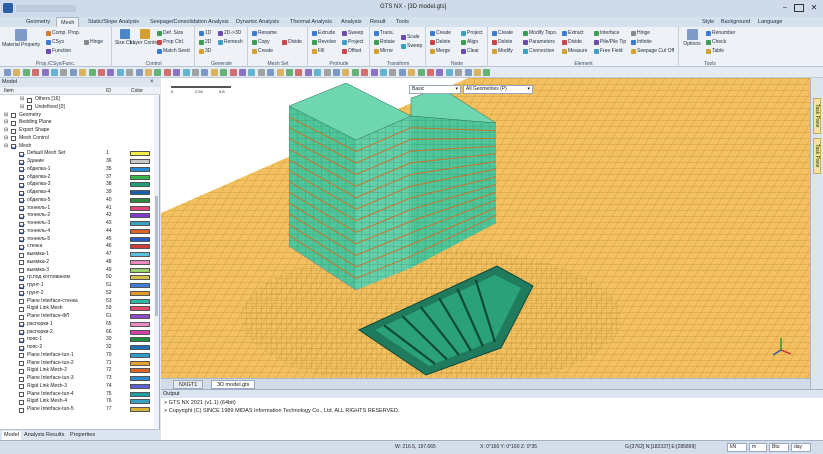  What do you see at coordinates (77, 325) in the screenshot?
I see `tree-row: распорки-1 65` at bounding box center [77, 325].